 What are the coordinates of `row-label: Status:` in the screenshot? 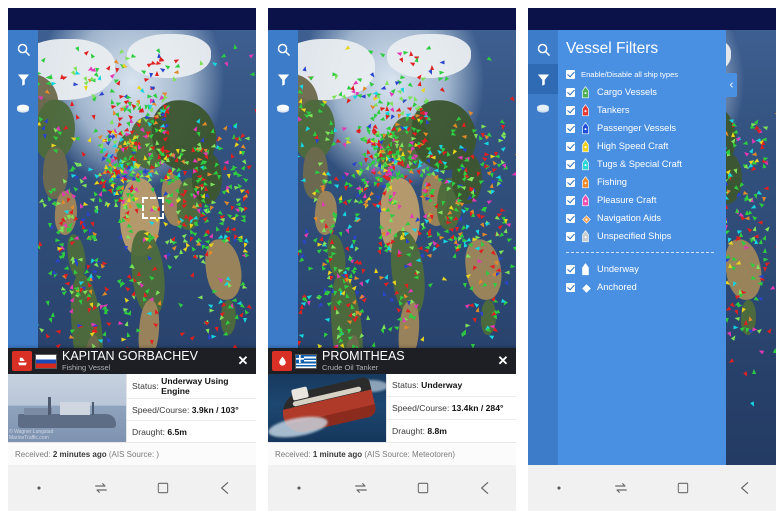 It's located at (145, 386).